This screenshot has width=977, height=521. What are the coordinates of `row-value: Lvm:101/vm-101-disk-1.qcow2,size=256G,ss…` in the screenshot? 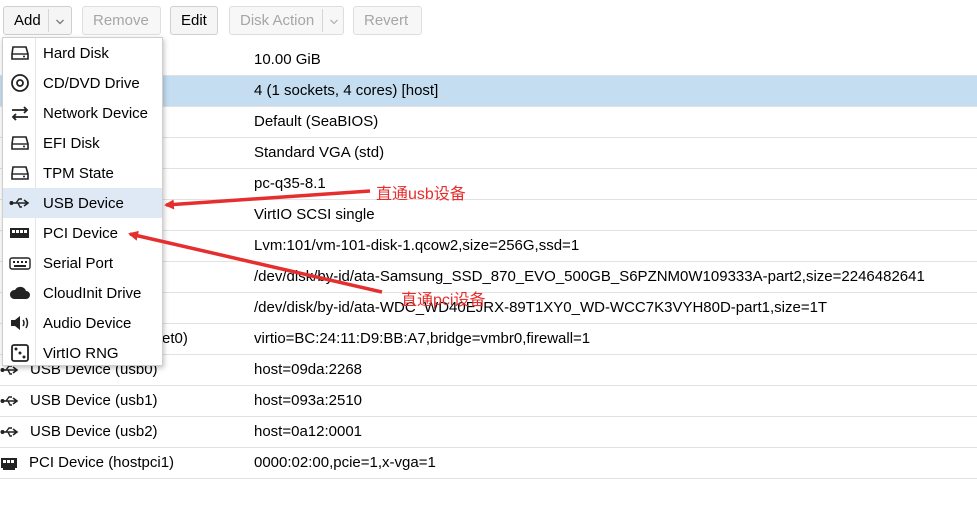 It's located at (417, 245).